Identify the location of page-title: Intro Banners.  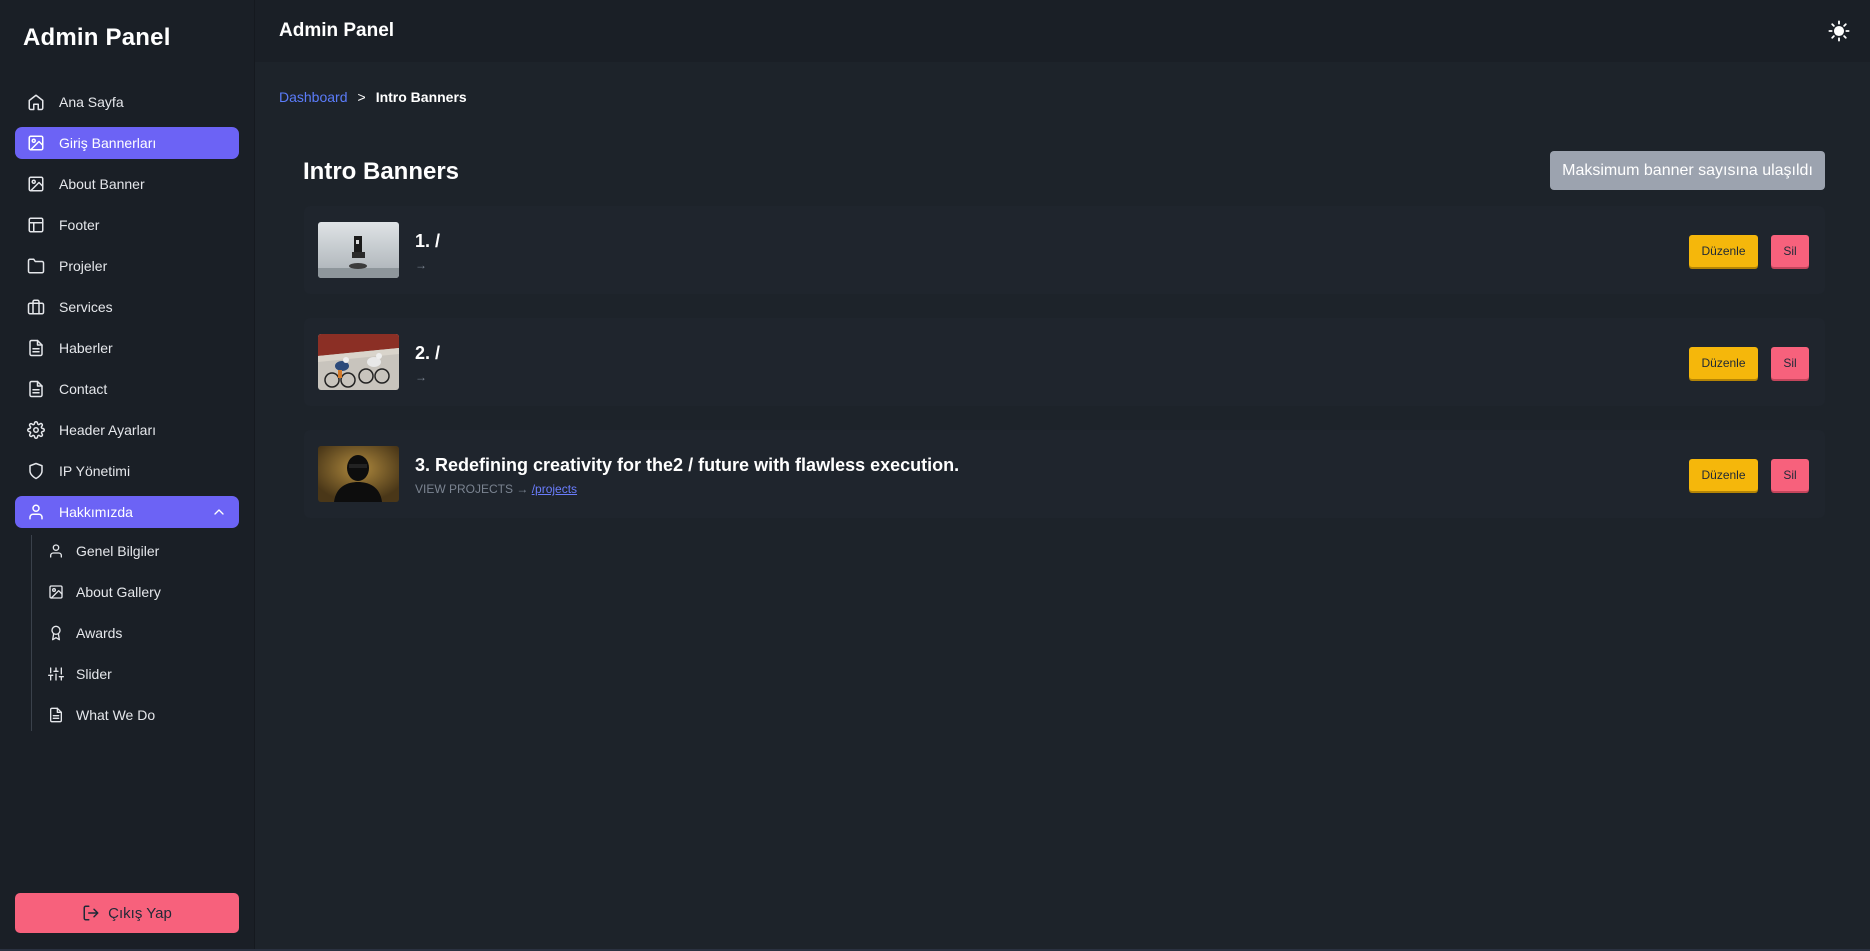
(381, 171).